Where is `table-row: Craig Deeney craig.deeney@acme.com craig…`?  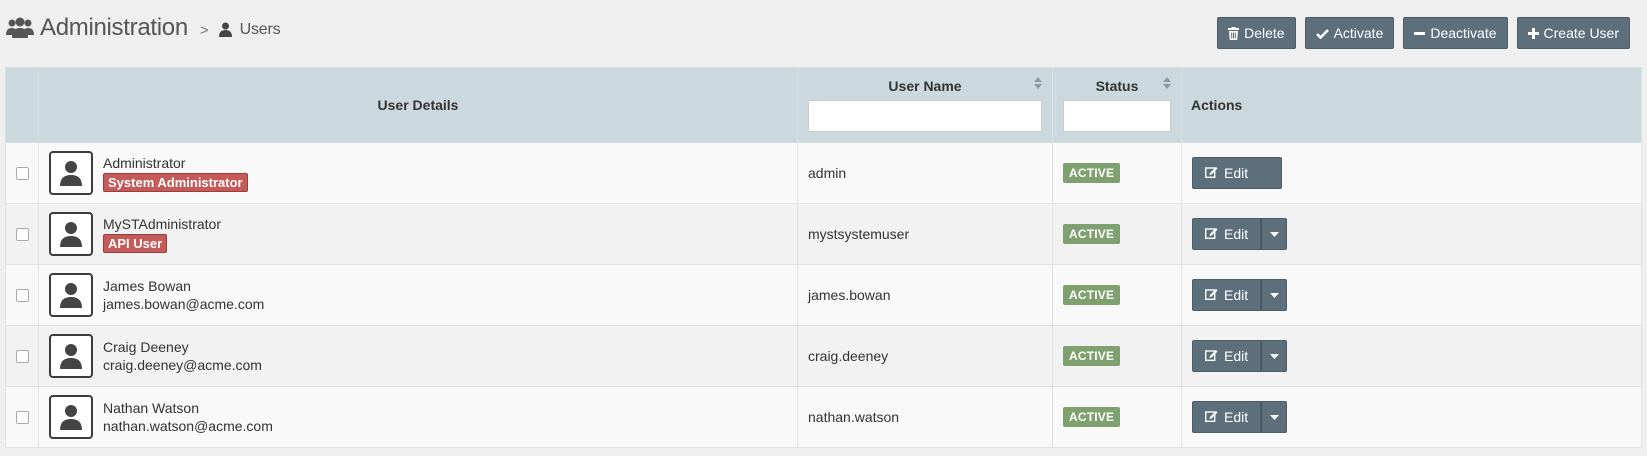 table-row: Craig Deeney craig.deeney@acme.com craig… is located at coordinates (823, 356).